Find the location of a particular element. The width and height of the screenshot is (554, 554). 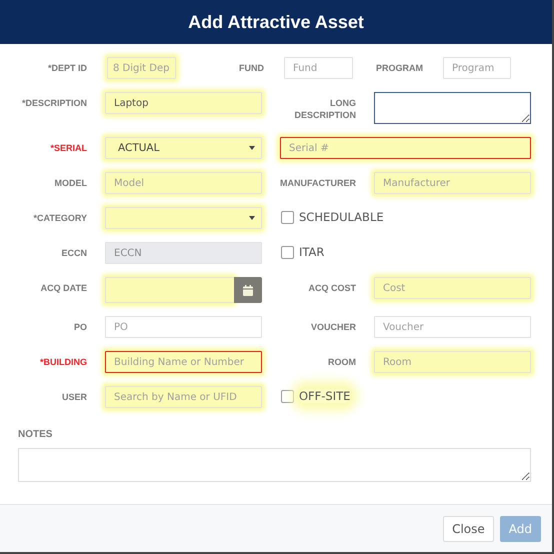

field-label: PROGRAM is located at coordinates (399, 68).